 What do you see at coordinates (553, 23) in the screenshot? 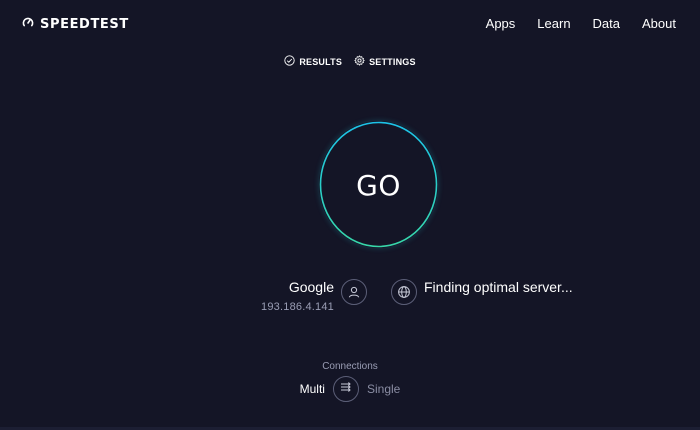
I see `nav-learn: Learn` at bounding box center [553, 23].